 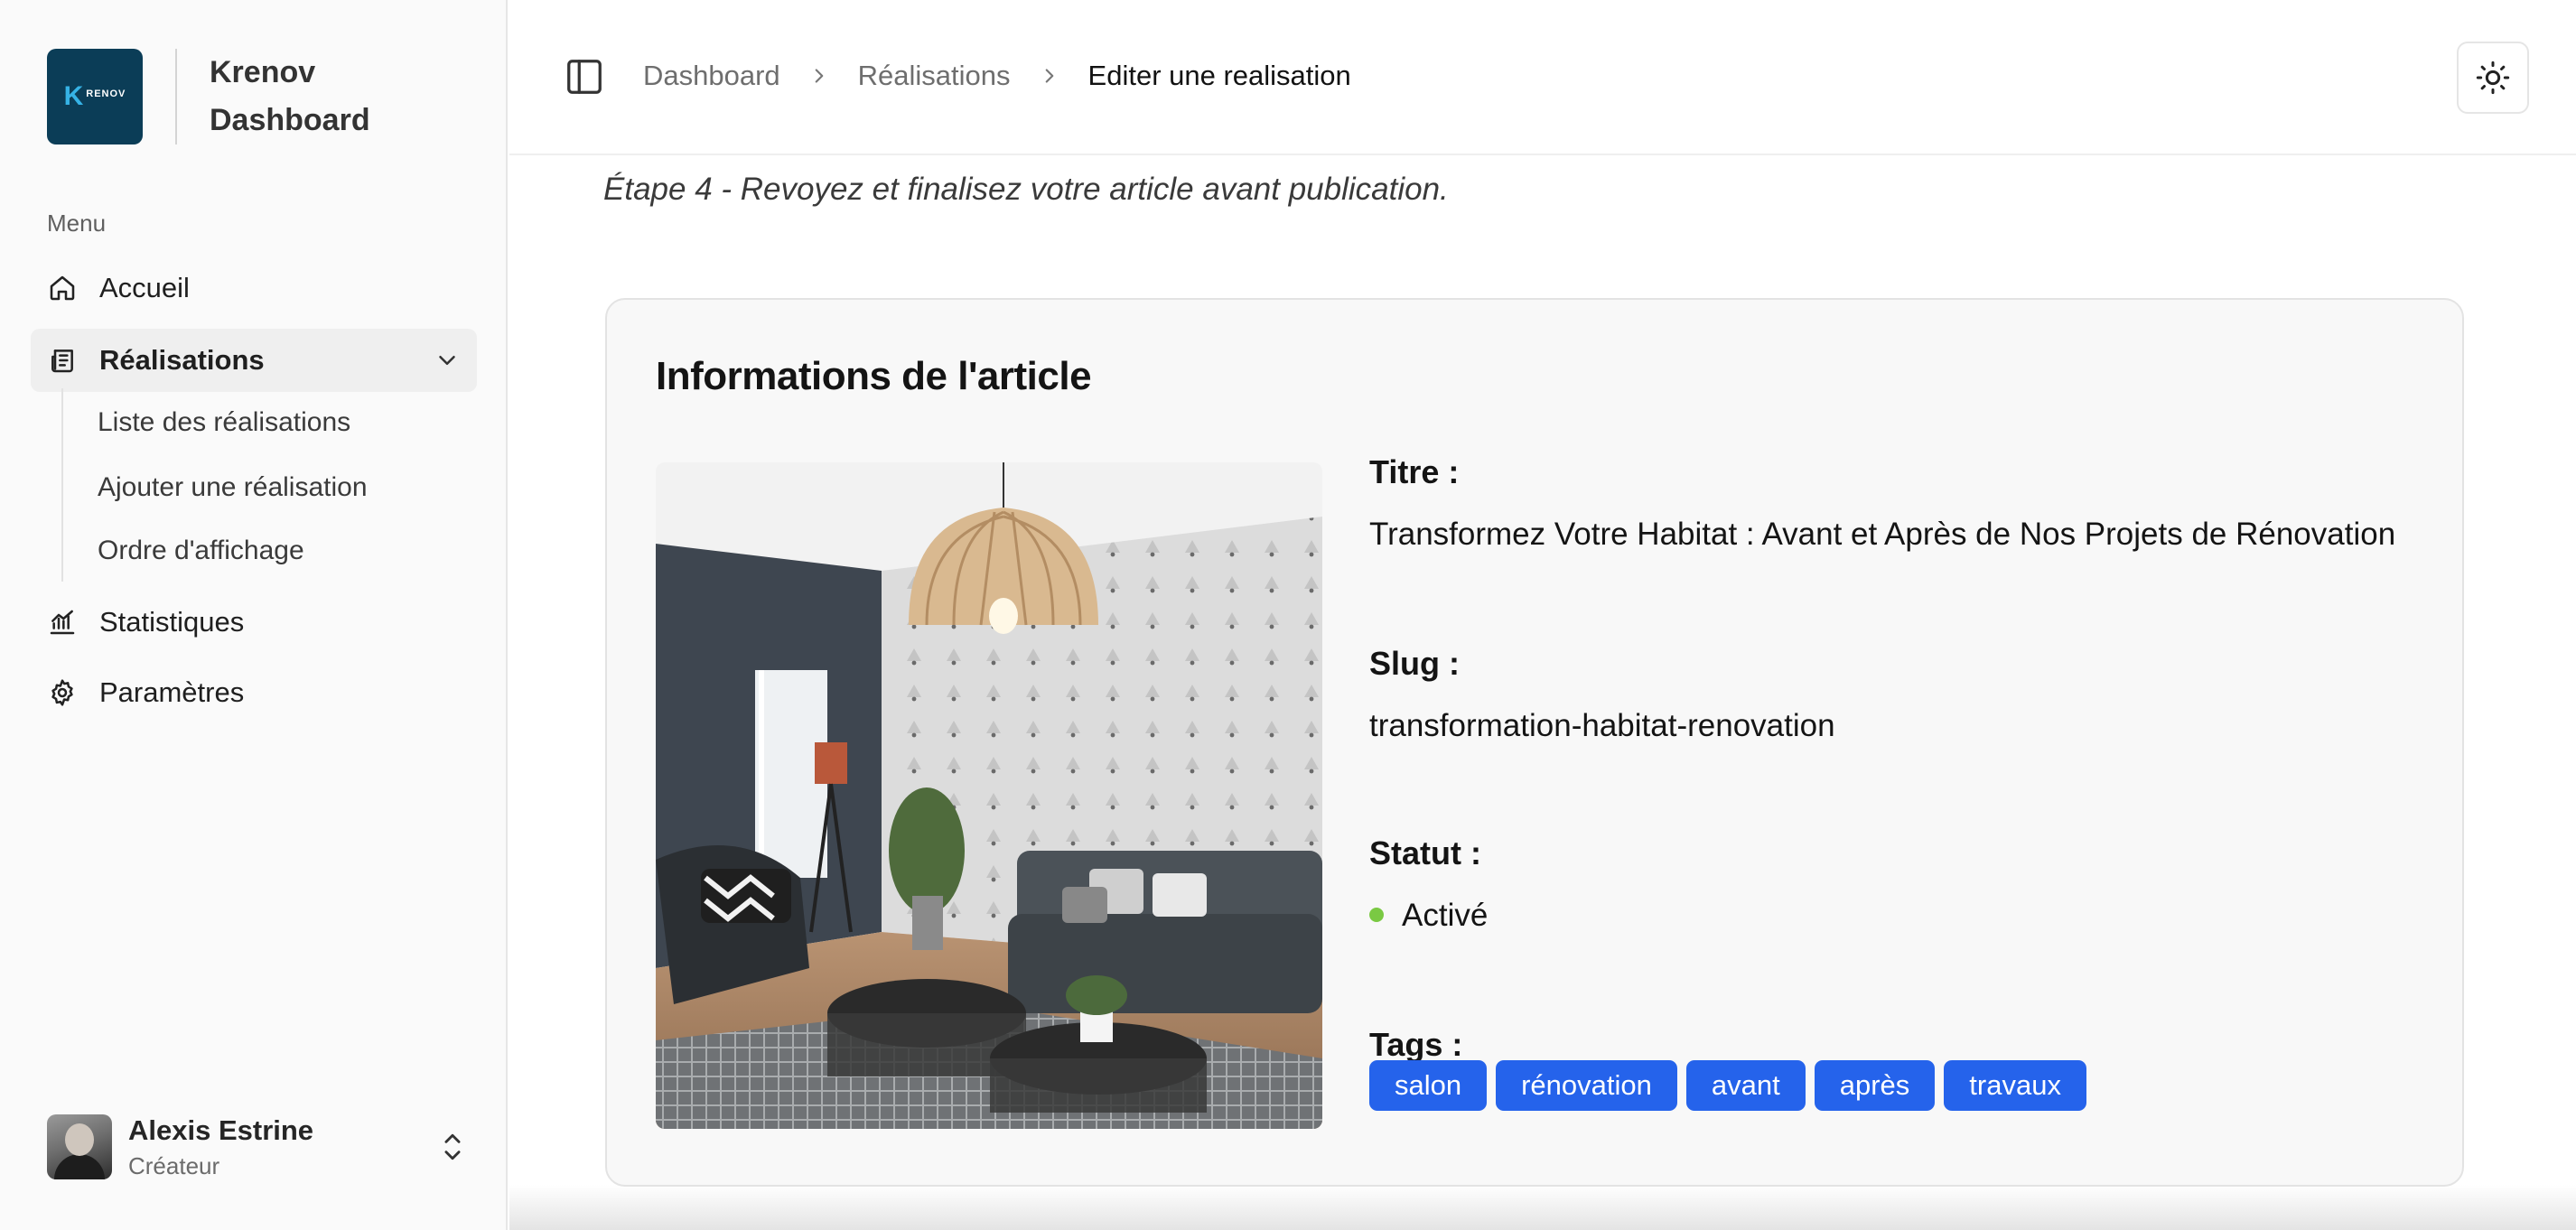 What do you see at coordinates (1543, 1208) in the screenshot?
I see `bottom-shadow` at bounding box center [1543, 1208].